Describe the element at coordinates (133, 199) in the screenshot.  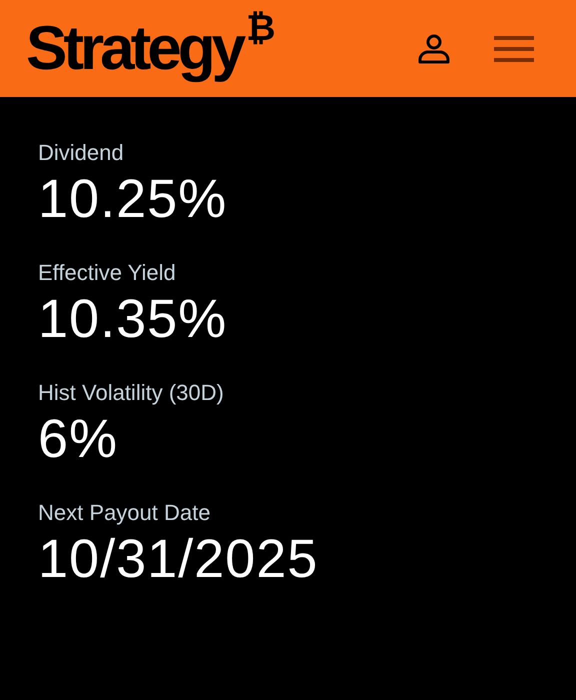
I see `stat-value: 10.25%` at that location.